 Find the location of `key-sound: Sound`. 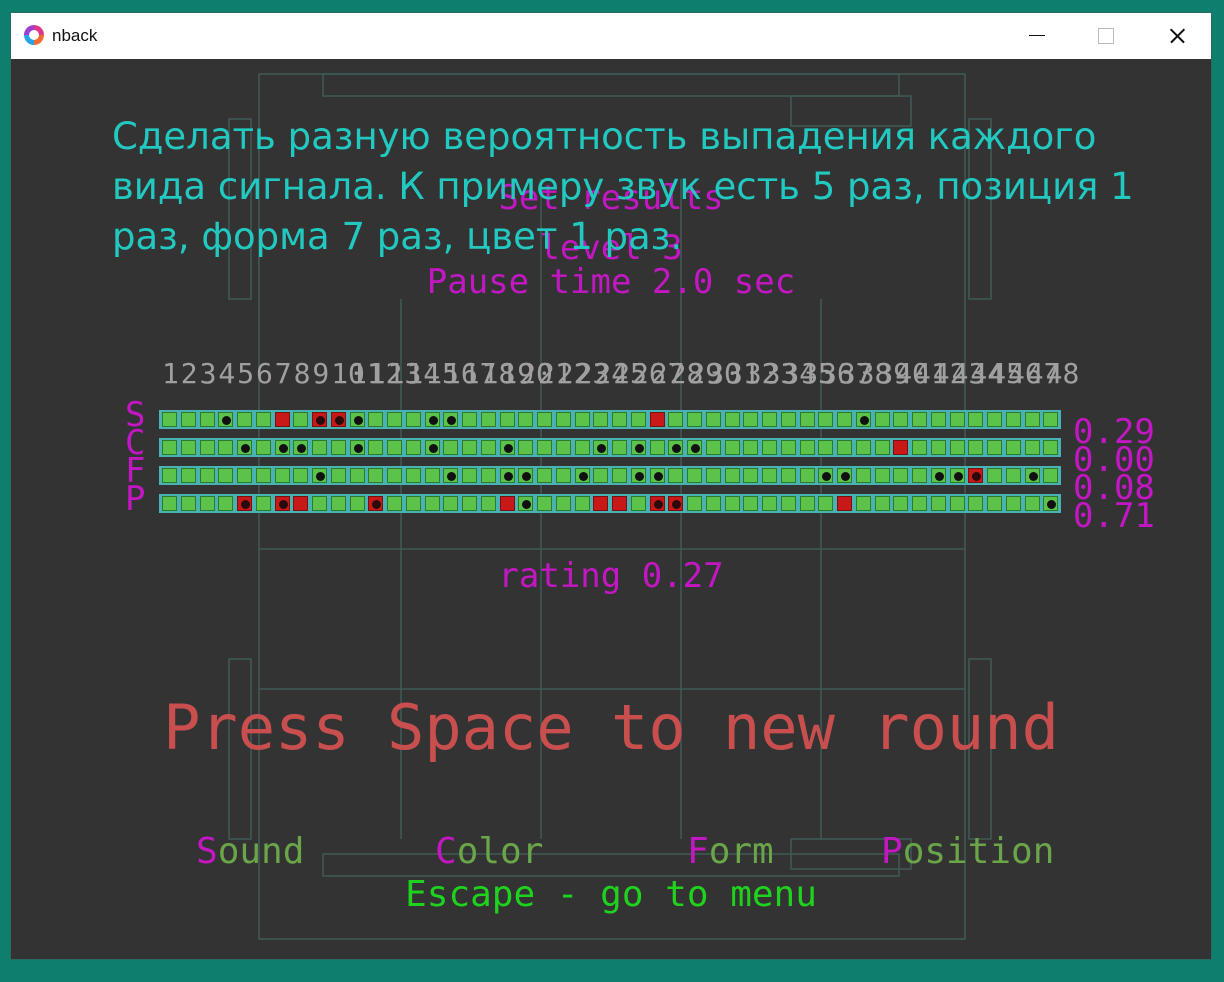

key-sound: Sound is located at coordinates (250, 851).